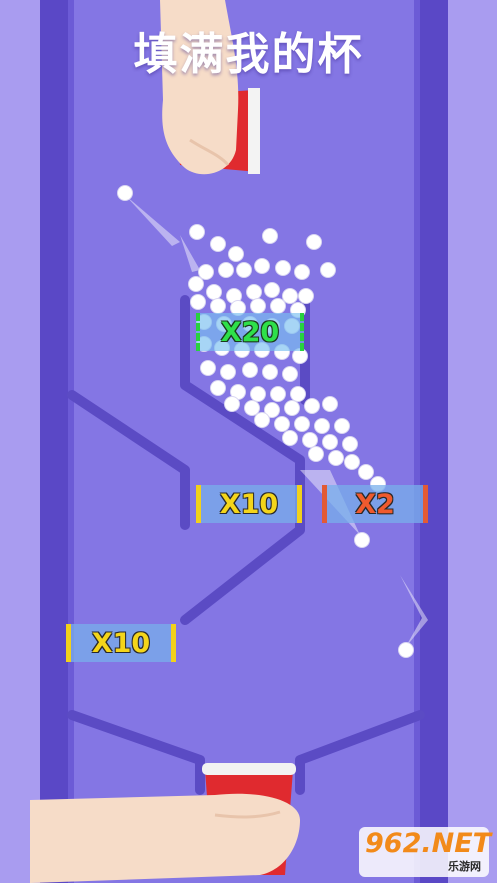 This screenshot has width=497, height=883. I want to click on game-title: 填满我的杯, so click(248, 54).